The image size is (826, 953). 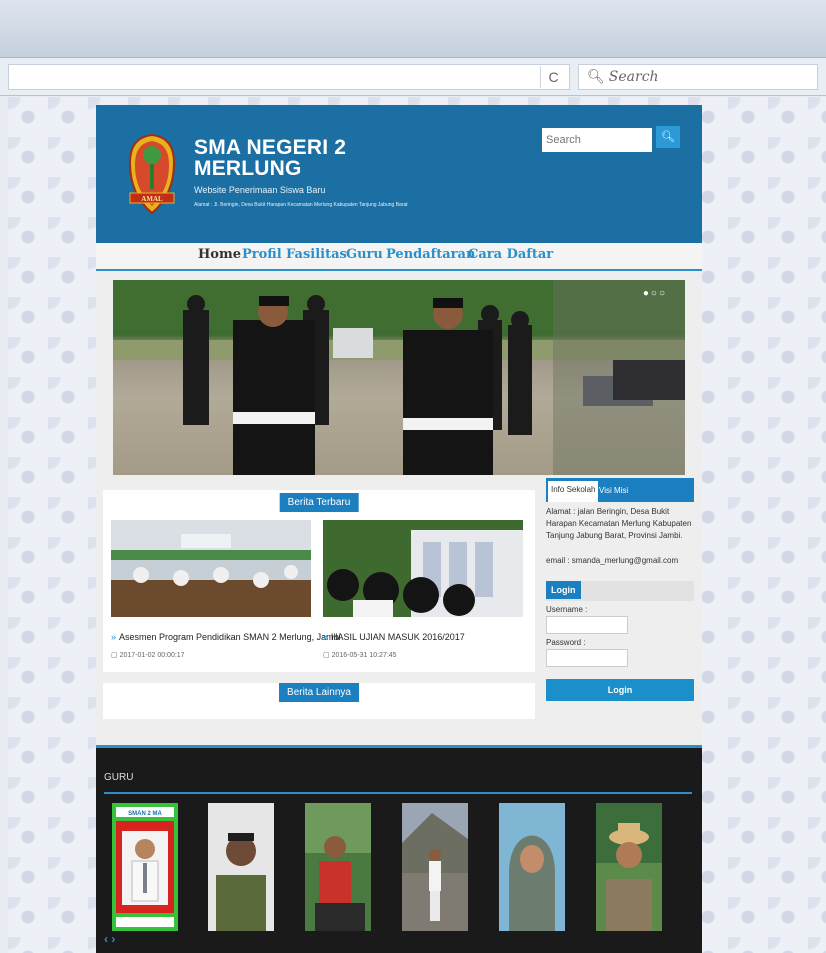 I want to click on news-section-header: Berita Terbaru, so click(x=319, y=504).